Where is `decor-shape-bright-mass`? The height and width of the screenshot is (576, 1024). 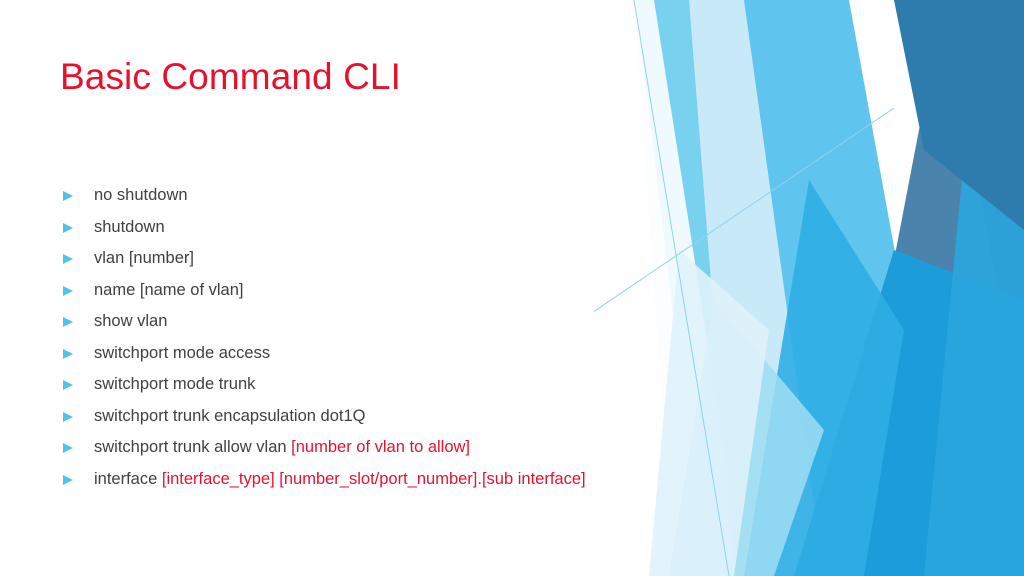
decor-shape-bright-mass is located at coordinates (909, 413).